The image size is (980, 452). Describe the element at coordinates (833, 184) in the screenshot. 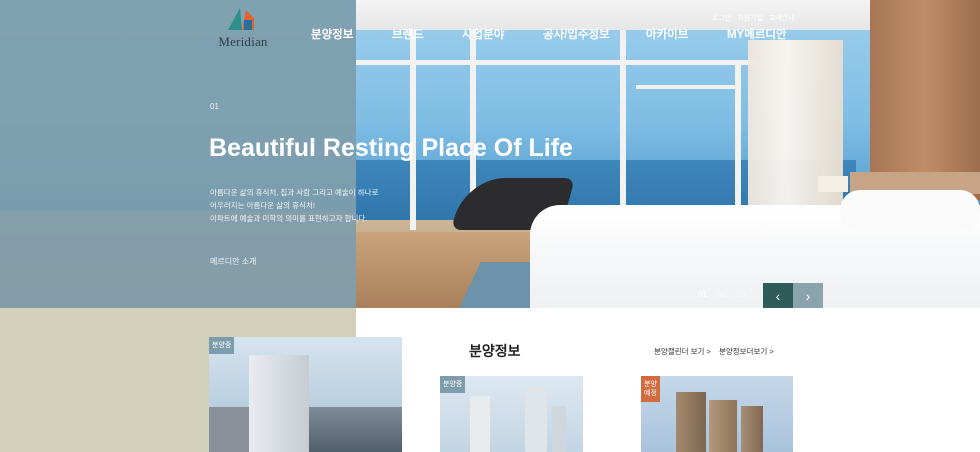

I see `lamp` at that location.